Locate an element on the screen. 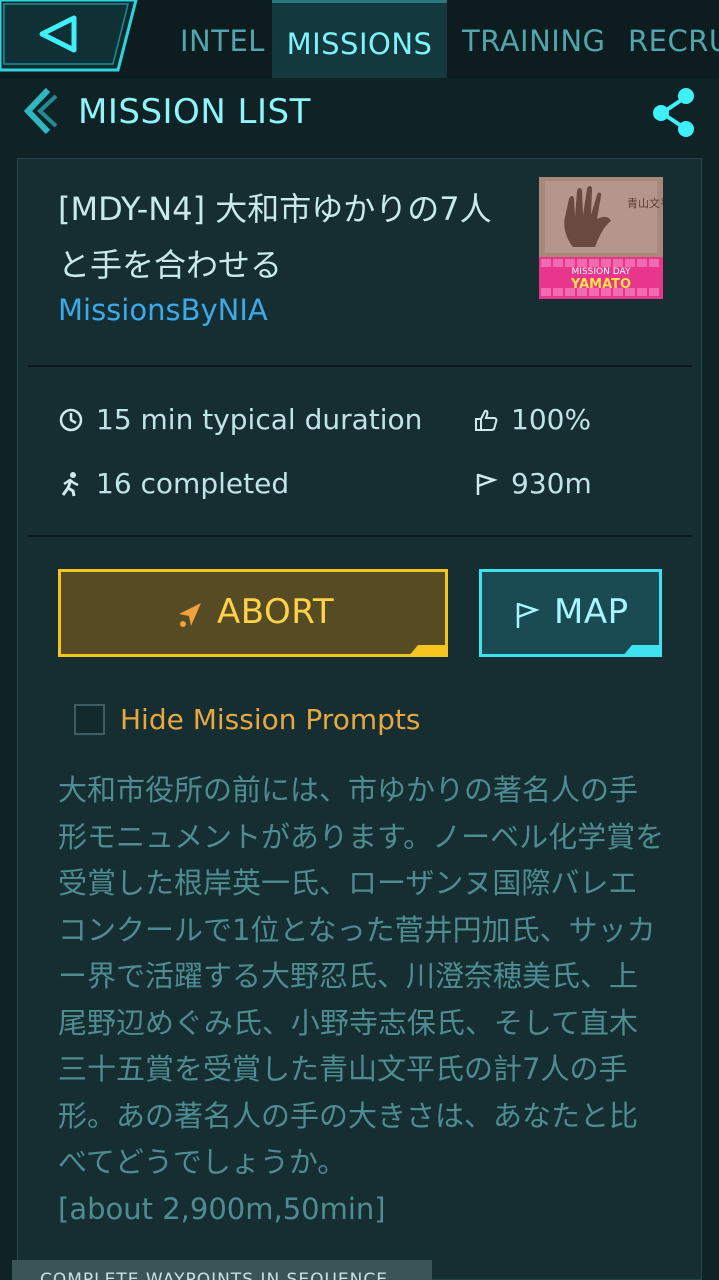 This screenshot has width=719, height=1280. svg-text: 青山文平 is located at coordinates (645, 203).